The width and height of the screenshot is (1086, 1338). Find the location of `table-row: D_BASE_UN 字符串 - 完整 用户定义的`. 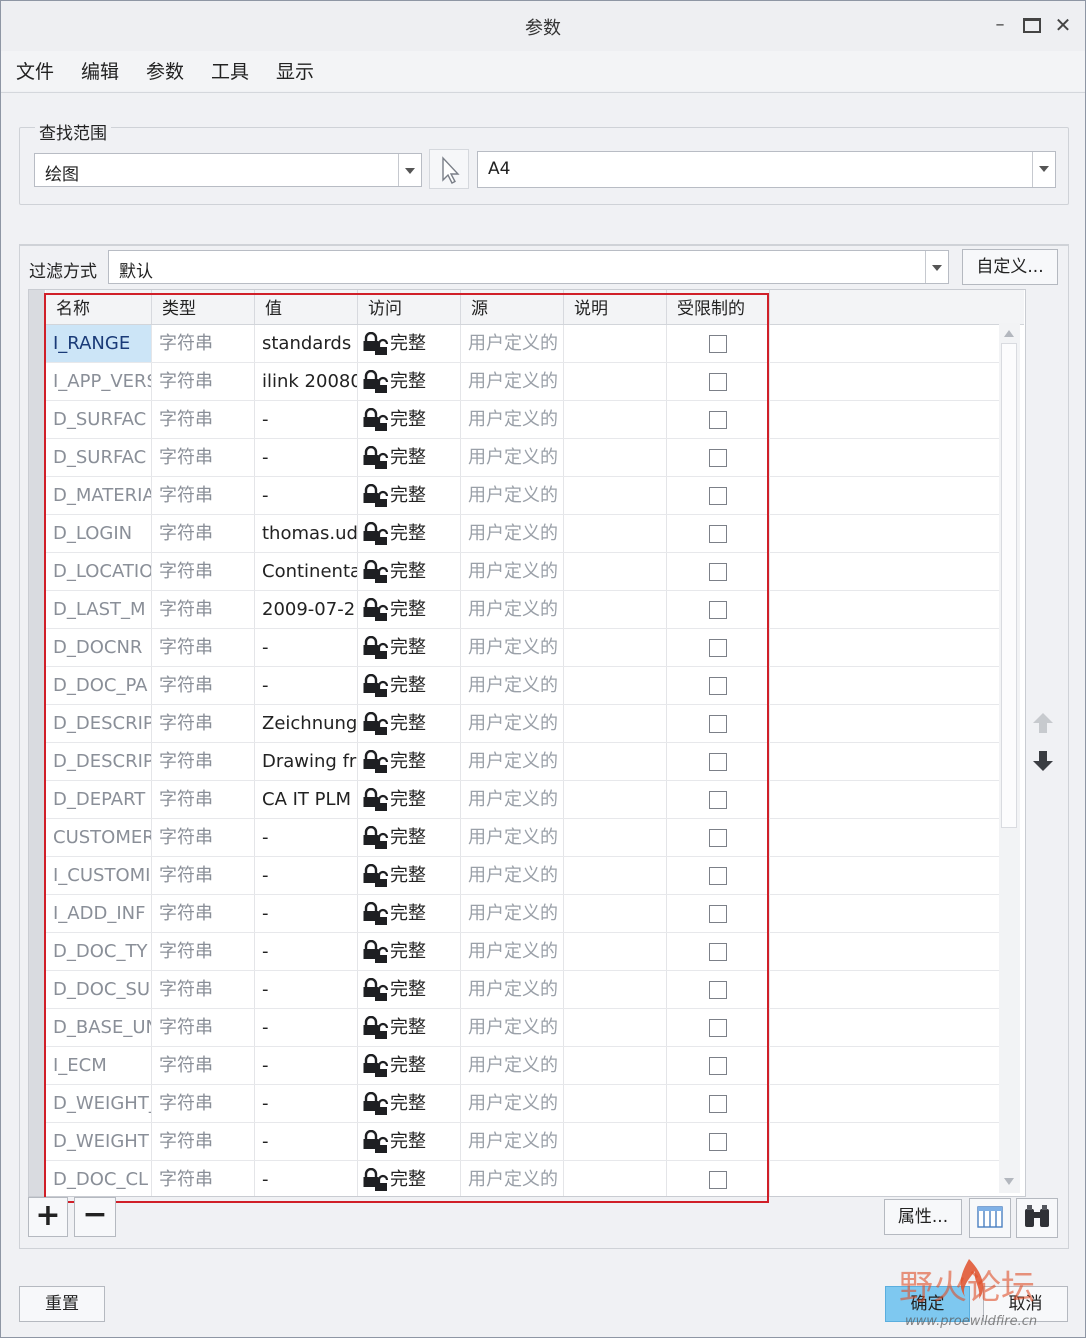

table-row: D_BASE_UN 字符串 - 完整 用户定义的 is located at coordinates (523, 1028).